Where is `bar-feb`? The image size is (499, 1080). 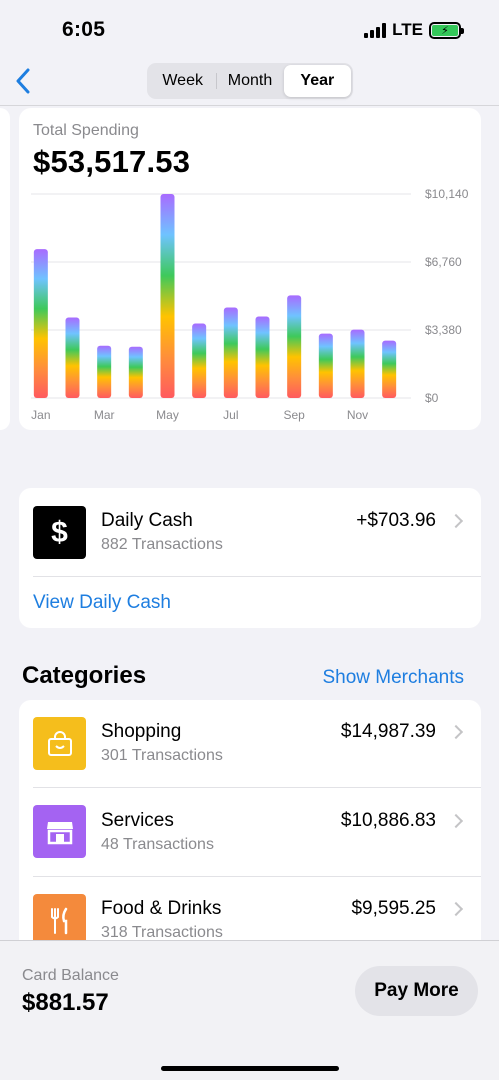 bar-feb is located at coordinates (72, 357).